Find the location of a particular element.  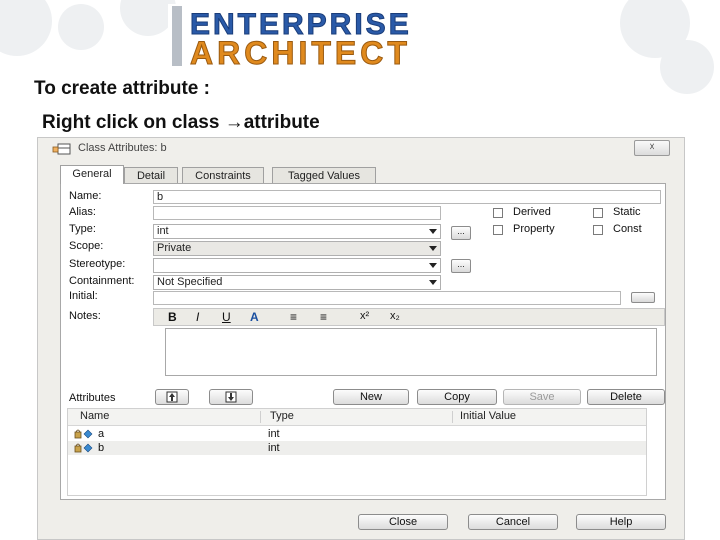

move-up-button is located at coordinates (172, 397).